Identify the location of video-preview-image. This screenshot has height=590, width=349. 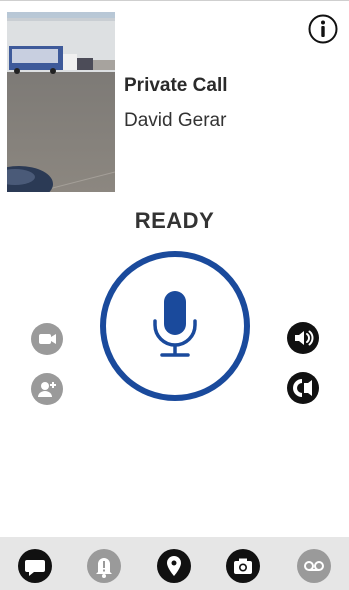
(61, 102).